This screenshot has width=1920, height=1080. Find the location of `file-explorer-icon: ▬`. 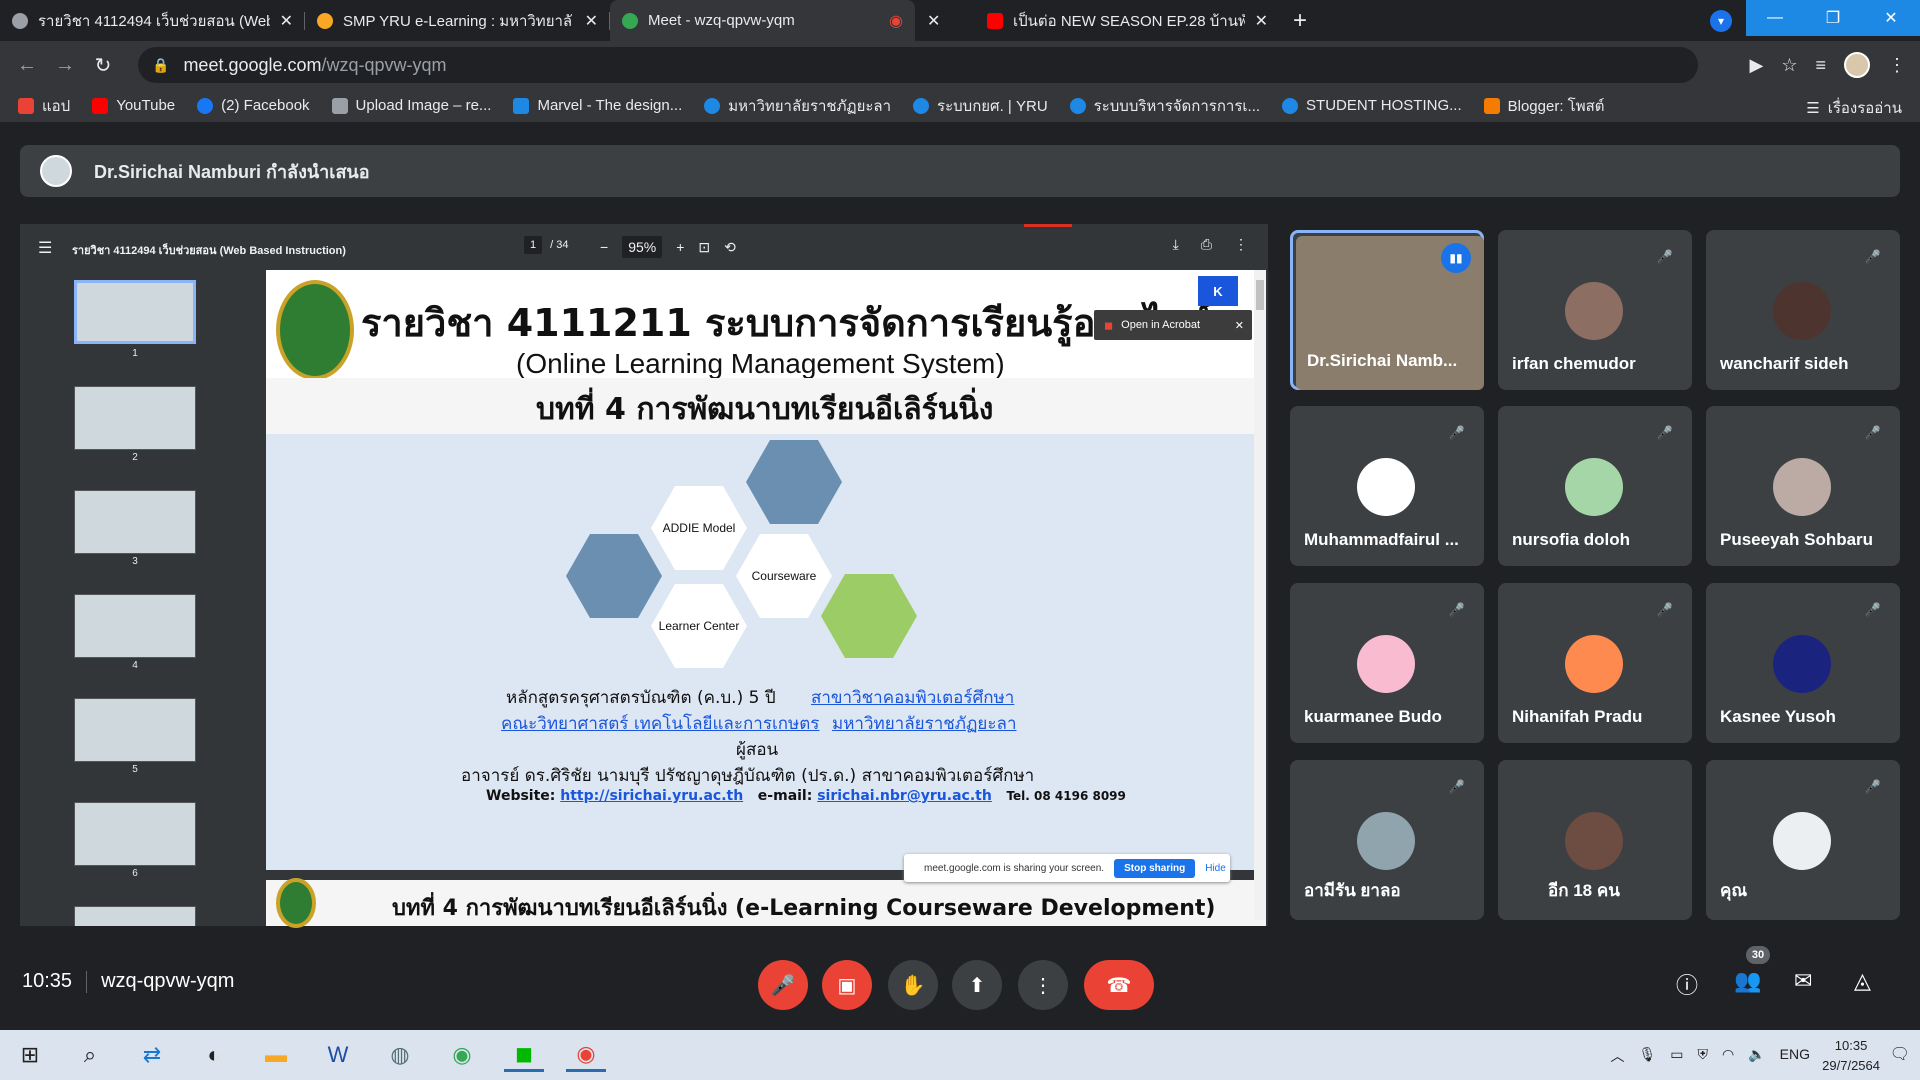

file-explorer-icon: ▬ is located at coordinates (276, 1055).